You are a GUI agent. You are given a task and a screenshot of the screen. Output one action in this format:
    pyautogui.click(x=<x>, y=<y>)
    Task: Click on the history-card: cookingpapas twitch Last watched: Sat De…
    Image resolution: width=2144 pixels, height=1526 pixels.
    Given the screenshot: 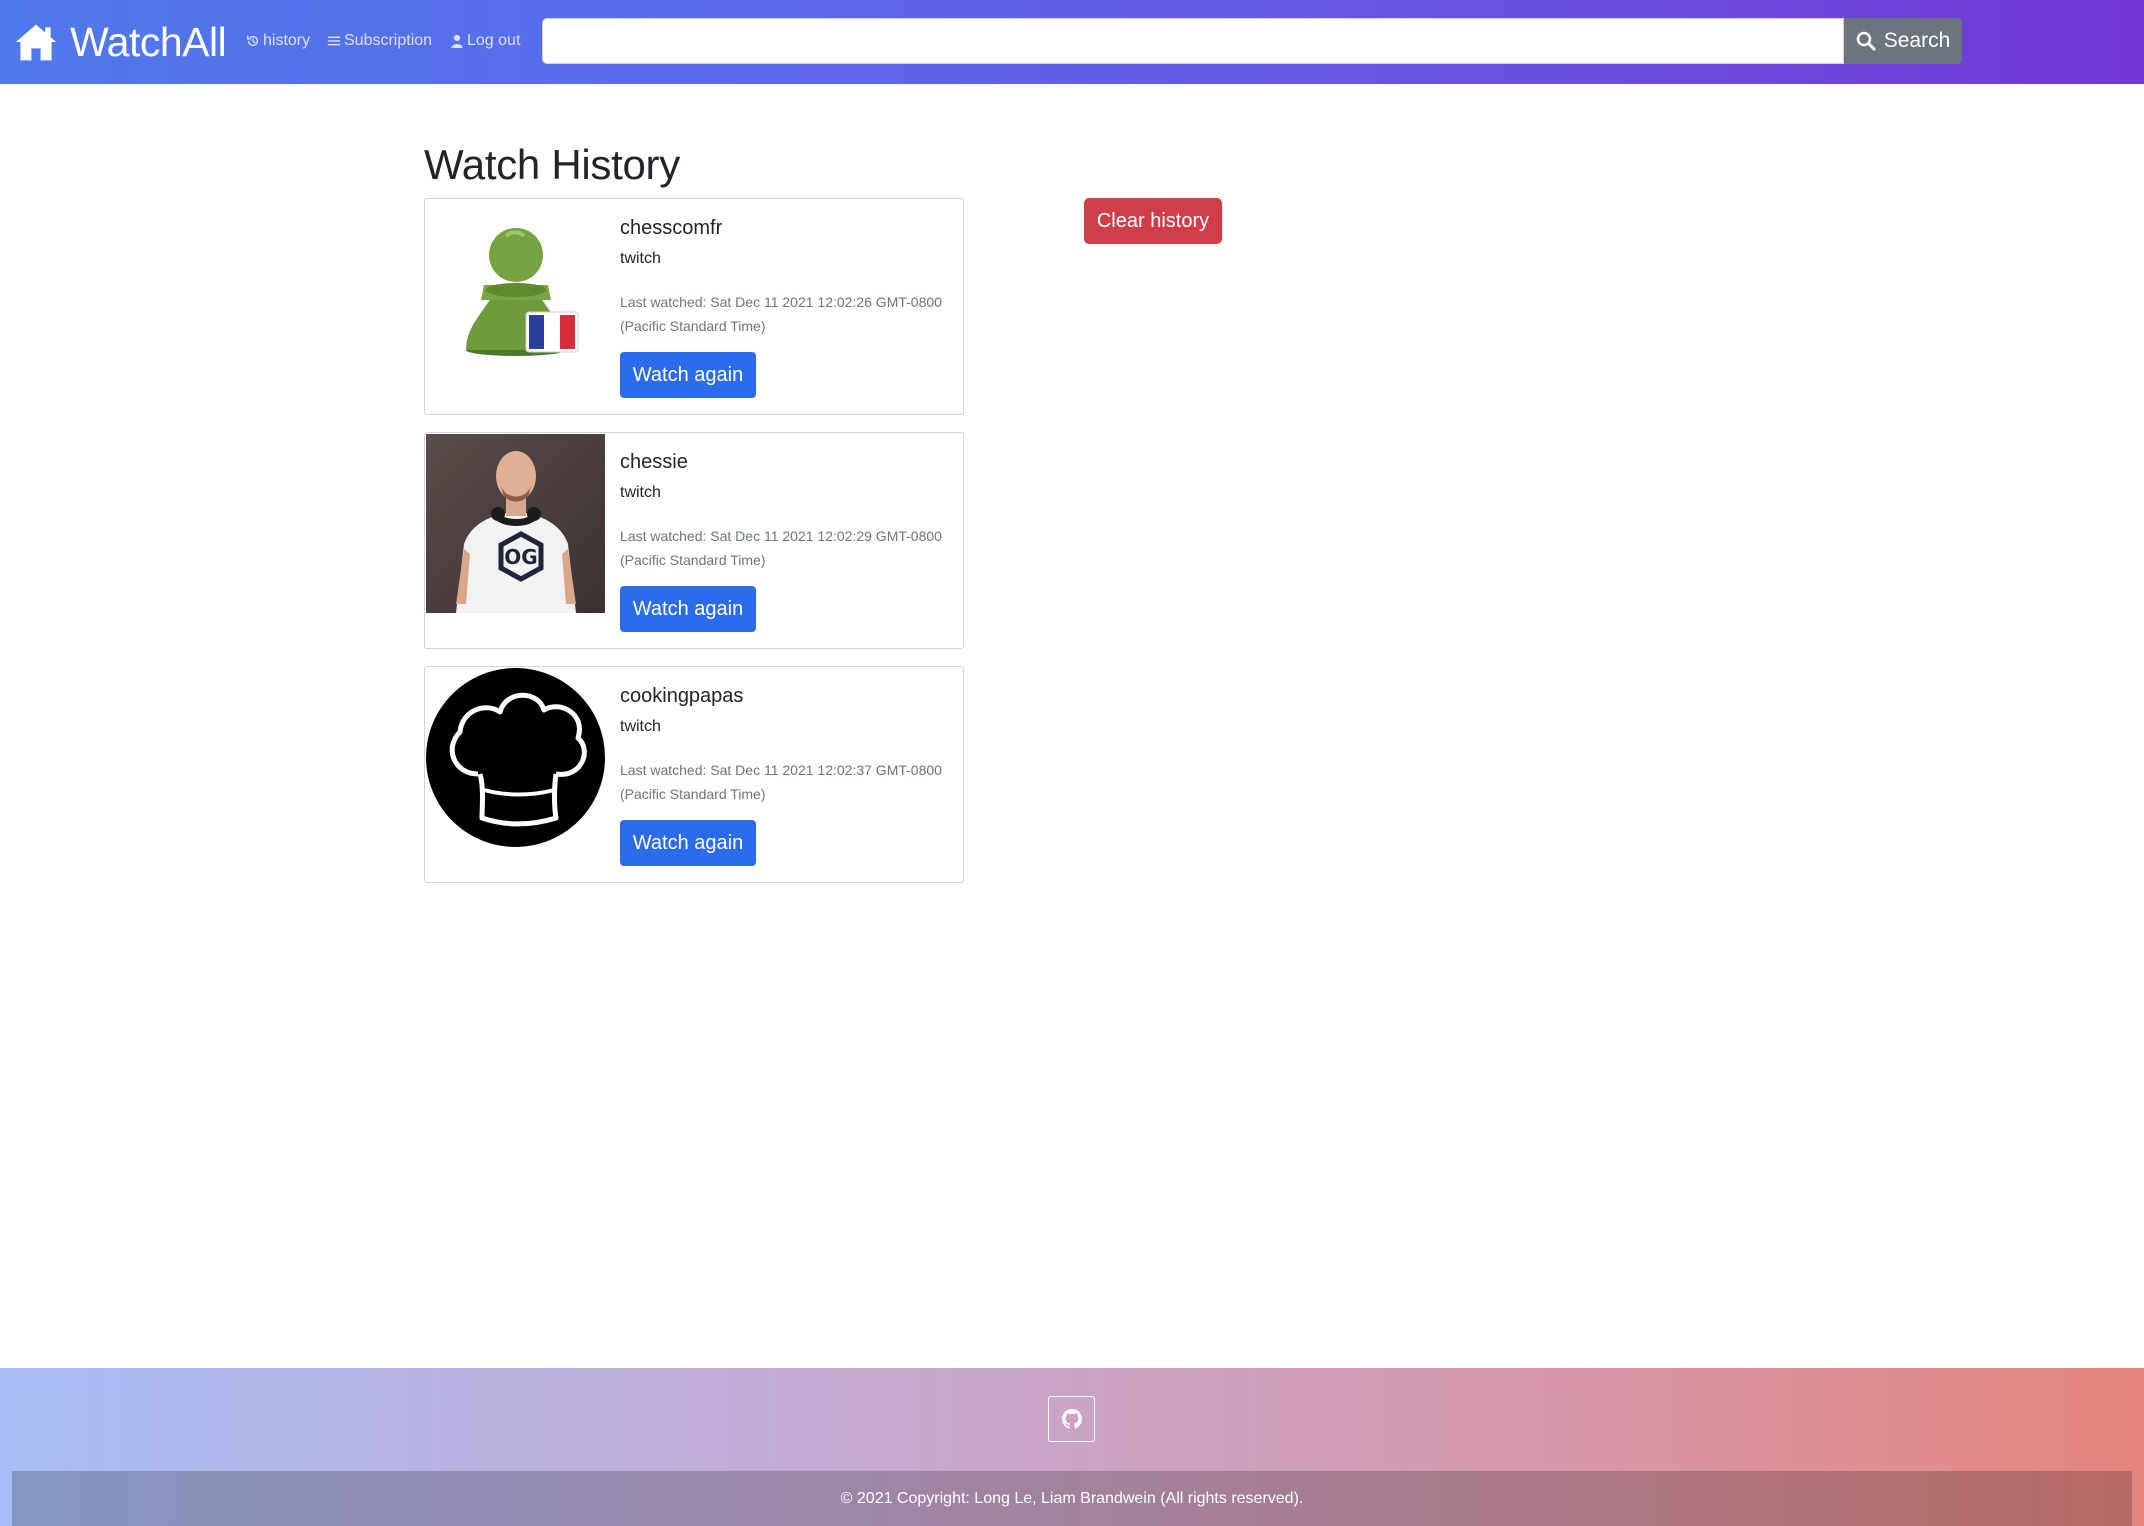 What is the action you would take?
    pyautogui.click(x=694, y=774)
    